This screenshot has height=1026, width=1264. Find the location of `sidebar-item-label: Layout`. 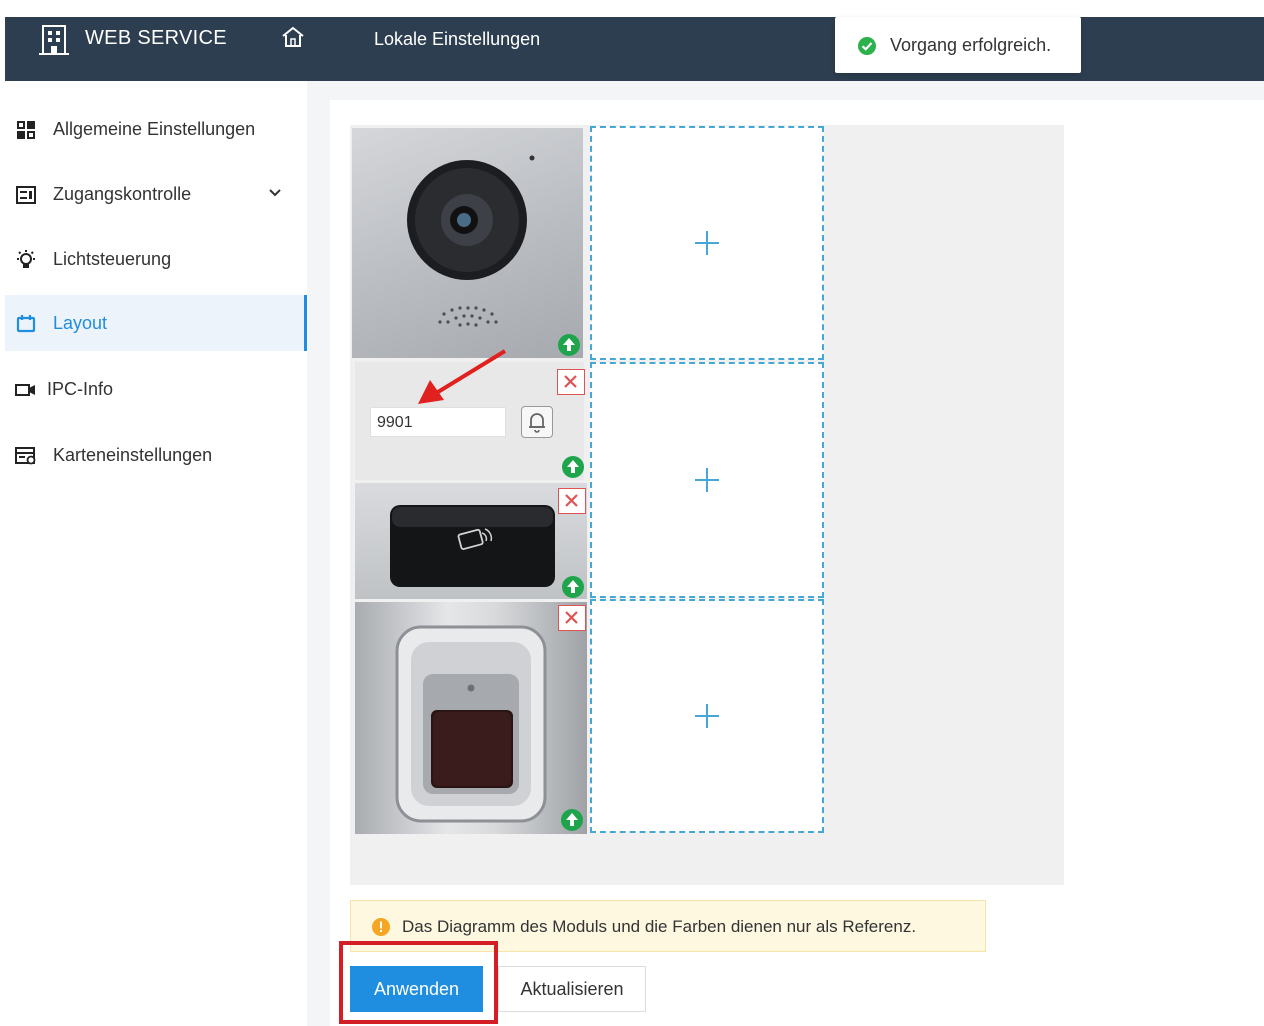

sidebar-item-label: Layout is located at coordinates (80, 323).